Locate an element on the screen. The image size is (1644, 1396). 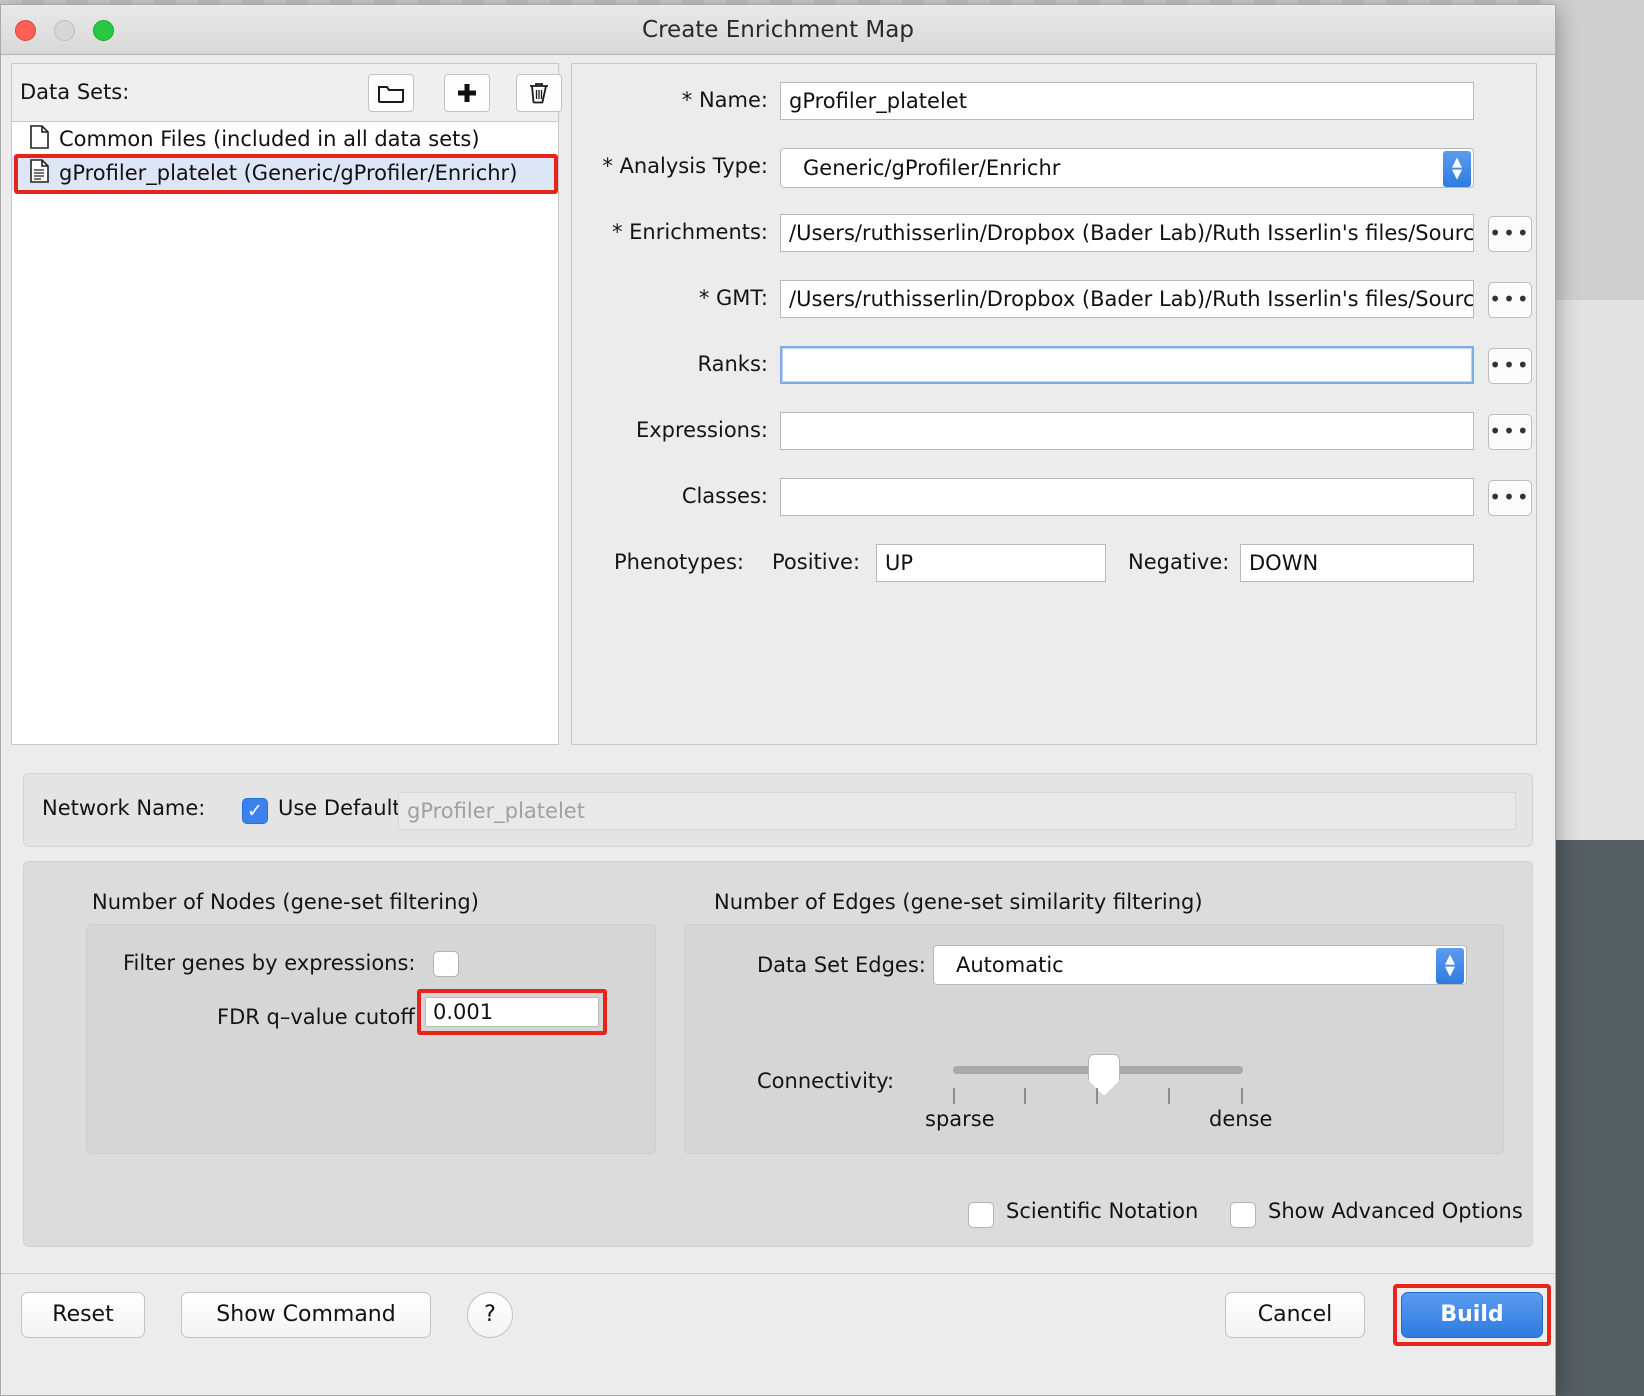
show-advanced-options-checkbox is located at coordinates (1243, 1215).